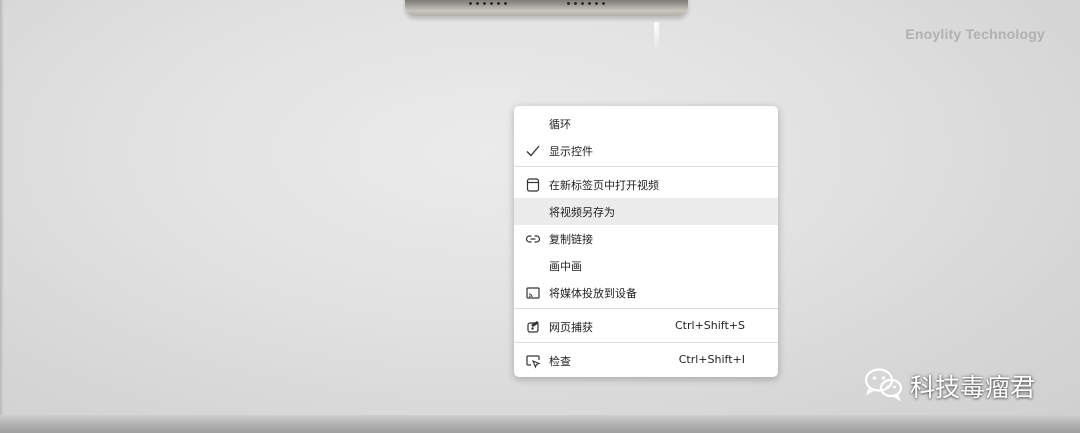  What do you see at coordinates (593, 293) in the screenshot?
I see `menu-item-label: 将媒体投放到设备` at bounding box center [593, 293].